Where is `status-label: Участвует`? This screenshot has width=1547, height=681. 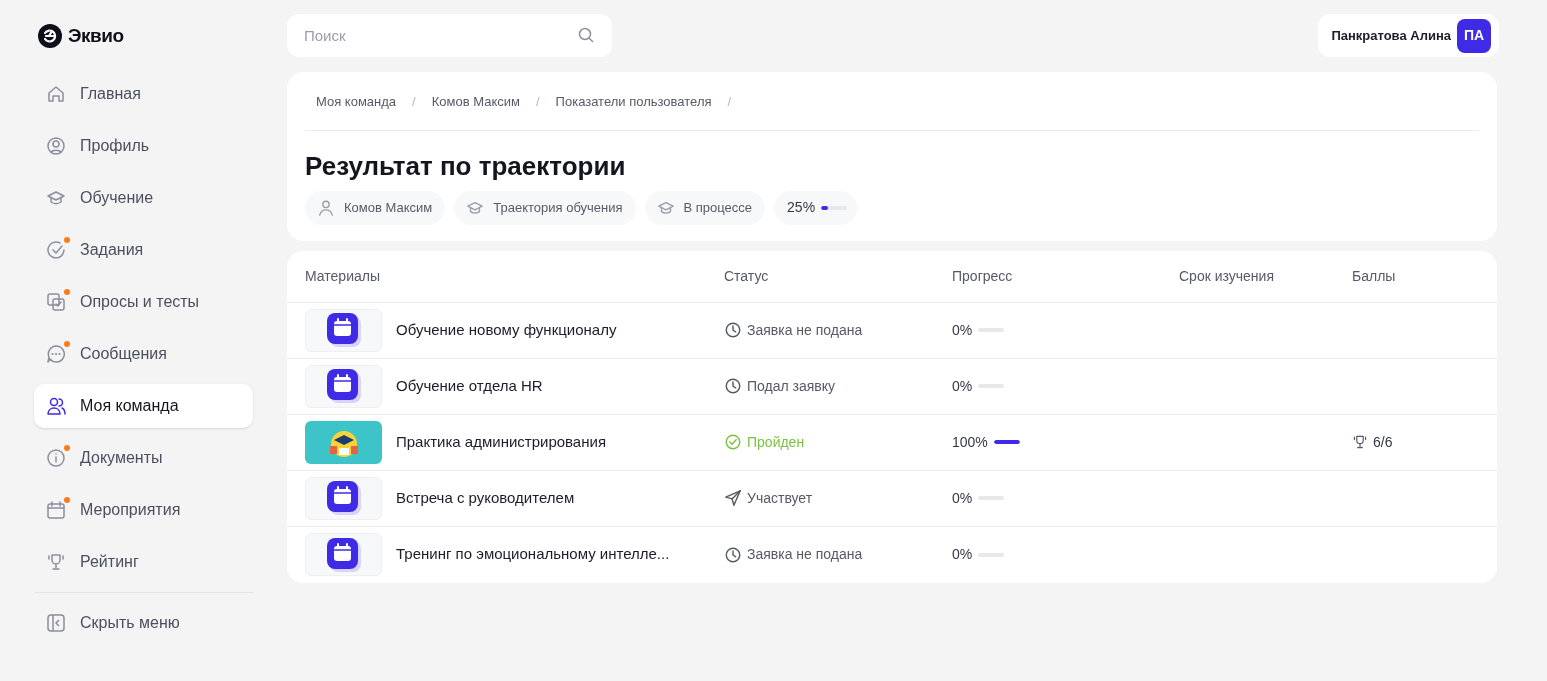
status-label: Участвует is located at coordinates (780, 498).